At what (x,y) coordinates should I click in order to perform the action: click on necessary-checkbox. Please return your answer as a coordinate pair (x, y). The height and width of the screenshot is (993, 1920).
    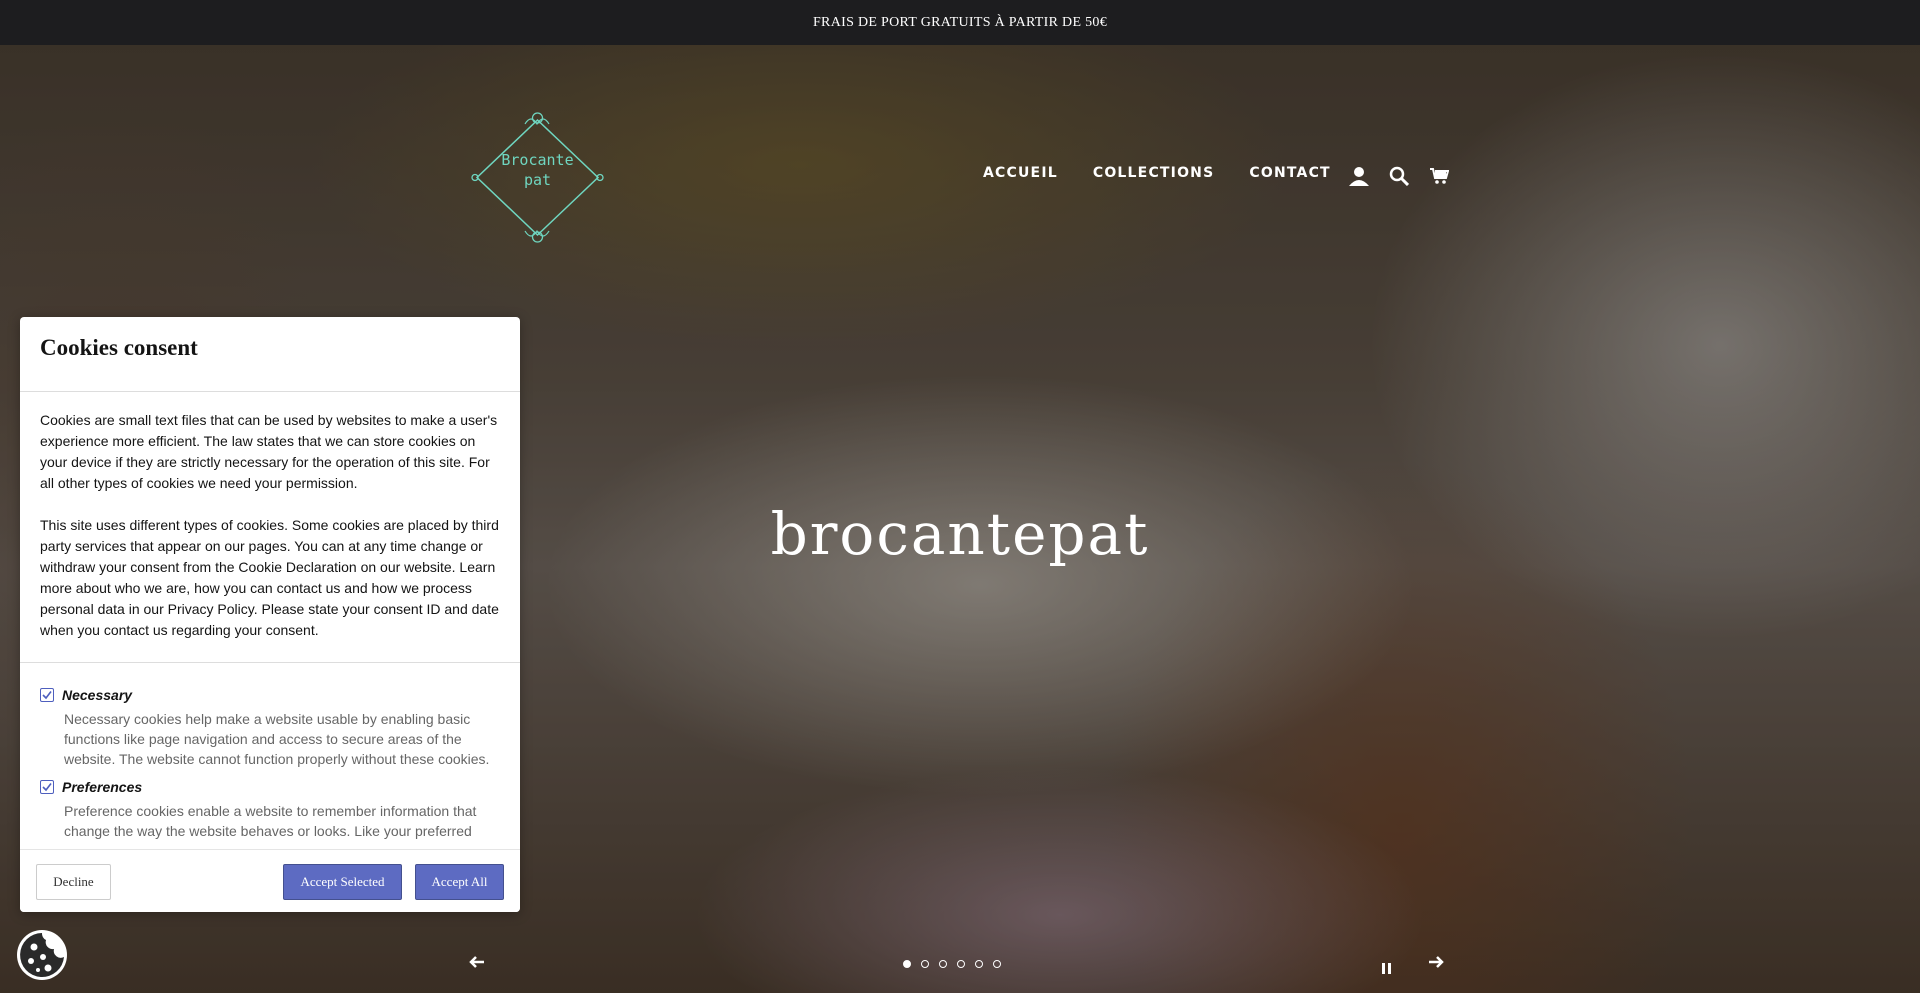
    Looking at the image, I should click on (47, 695).